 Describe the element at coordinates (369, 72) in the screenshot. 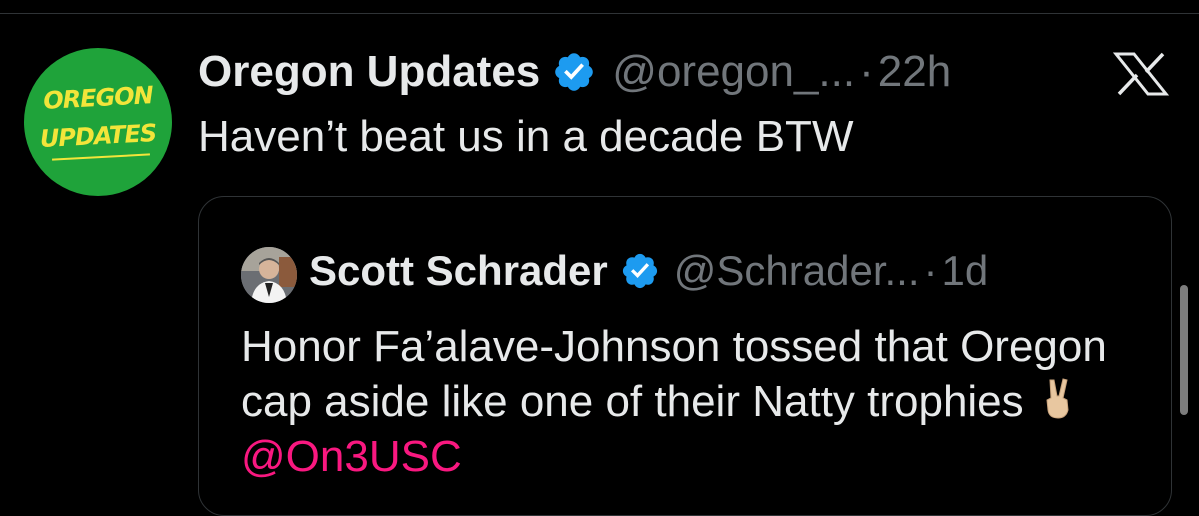

I see `author-name: Oregon Updates` at that location.